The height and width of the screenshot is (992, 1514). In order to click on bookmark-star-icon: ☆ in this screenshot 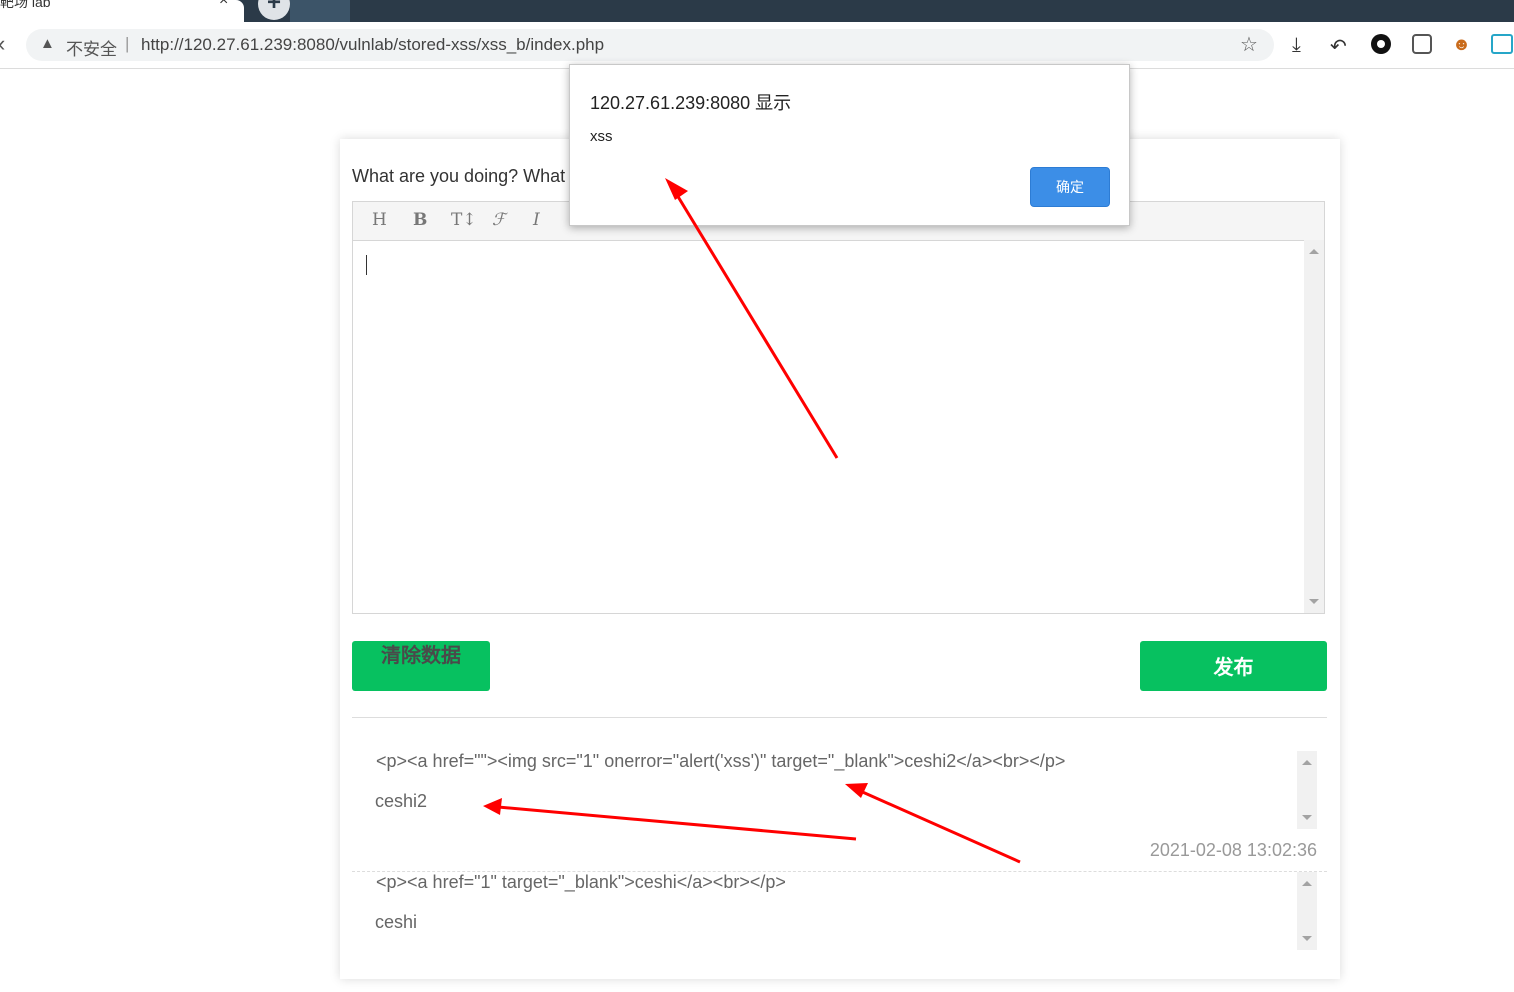, I will do `click(1249, 44)`.